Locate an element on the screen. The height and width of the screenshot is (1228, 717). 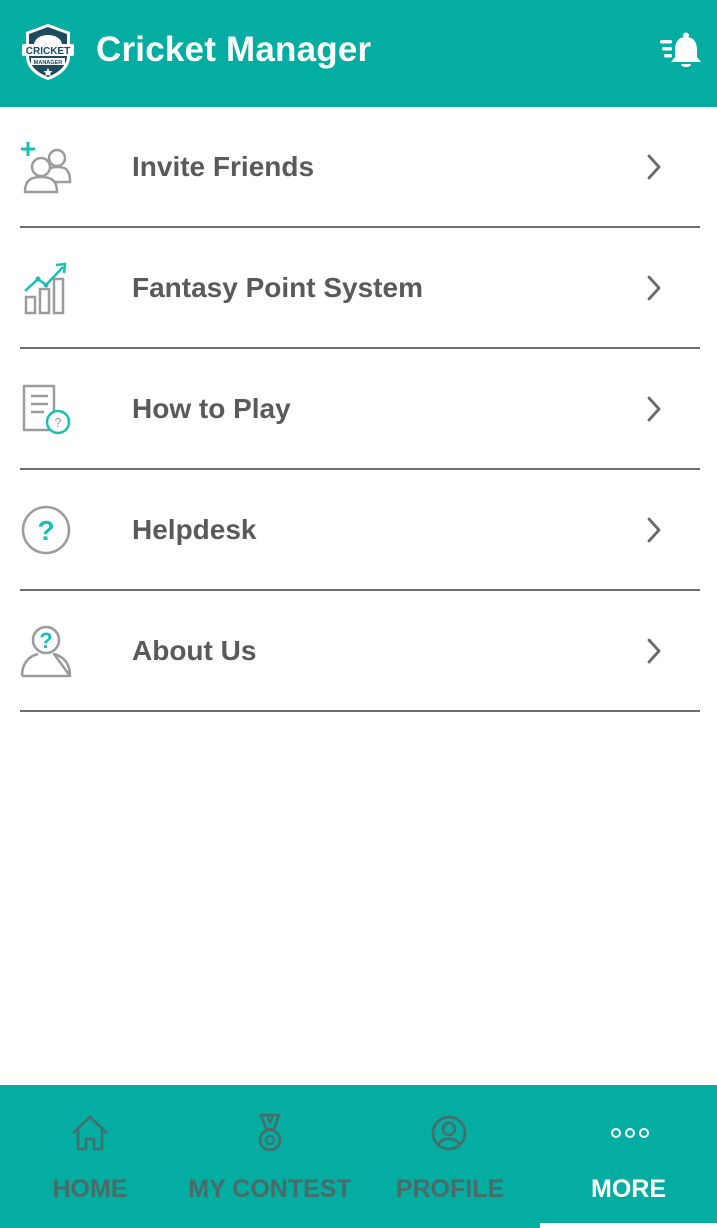
nav-tab-label: PROFILE is located at coordinates (450, 1189).